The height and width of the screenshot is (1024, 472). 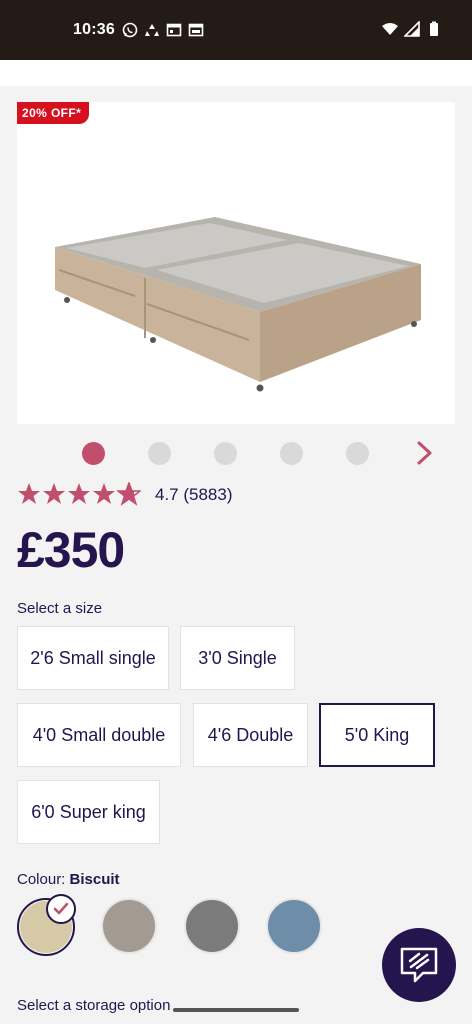 I want to click on divan-bed-image, so click(x=238, y=304).